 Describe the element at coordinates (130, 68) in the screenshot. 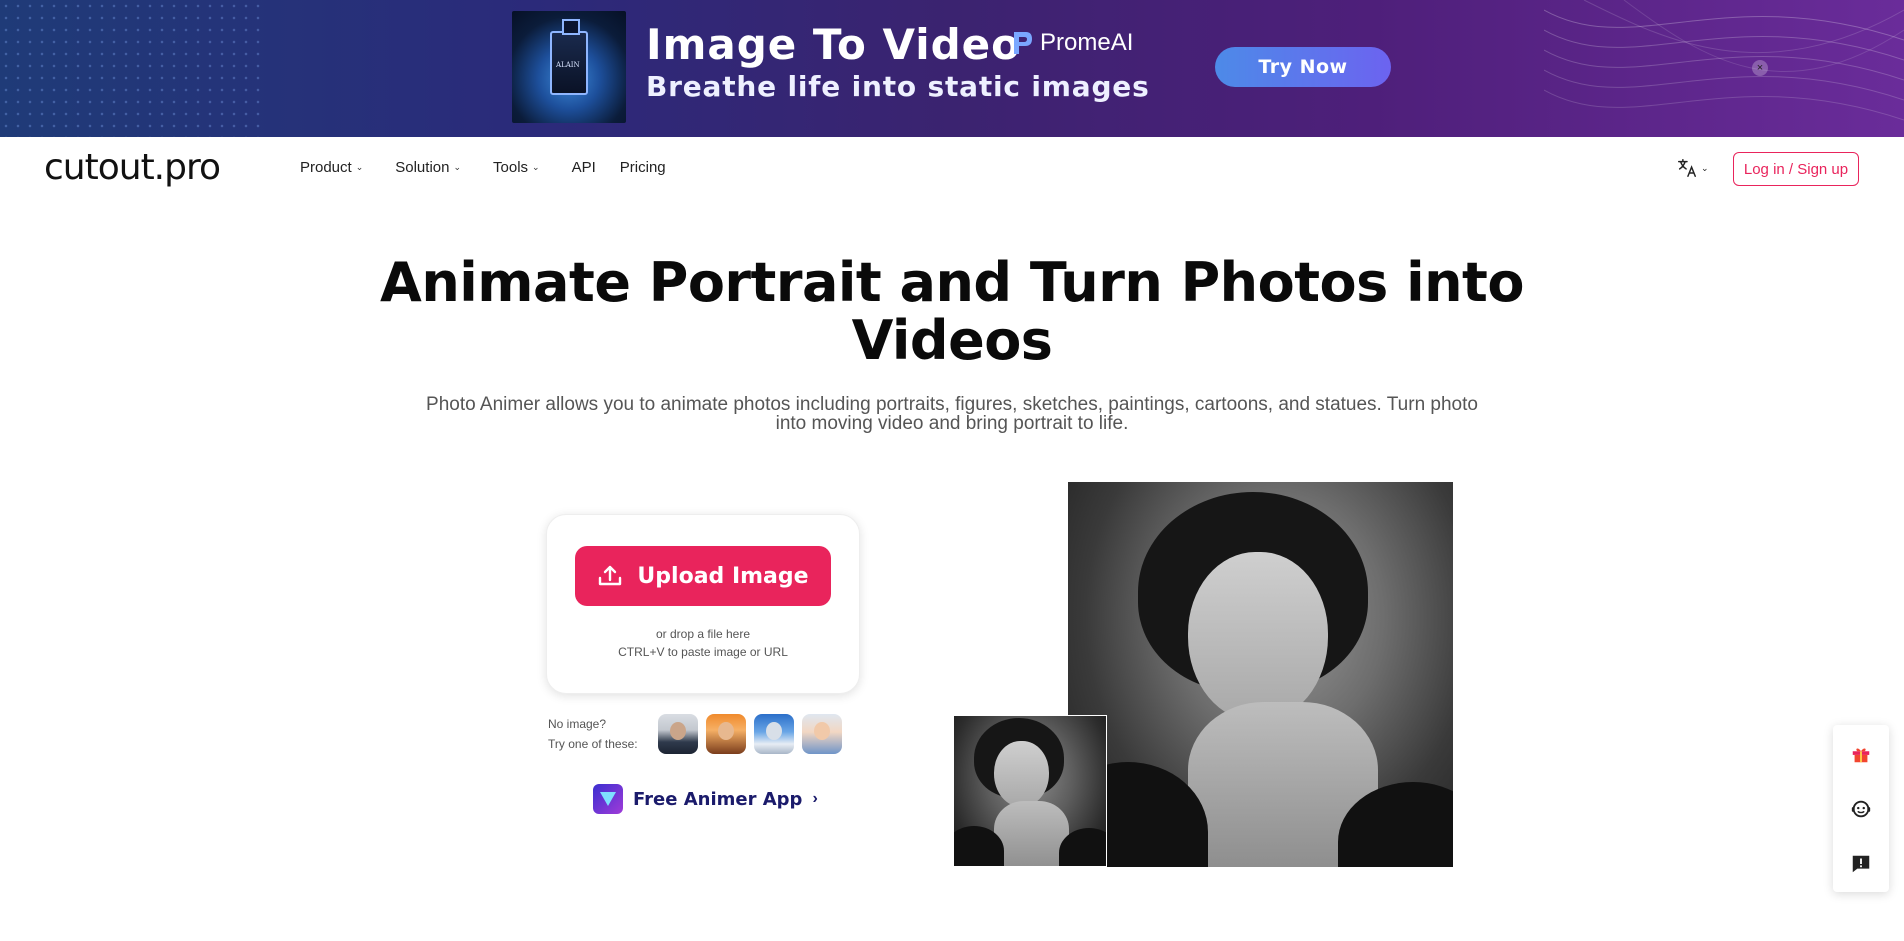

I see `banner-dot-pattern` at that location.